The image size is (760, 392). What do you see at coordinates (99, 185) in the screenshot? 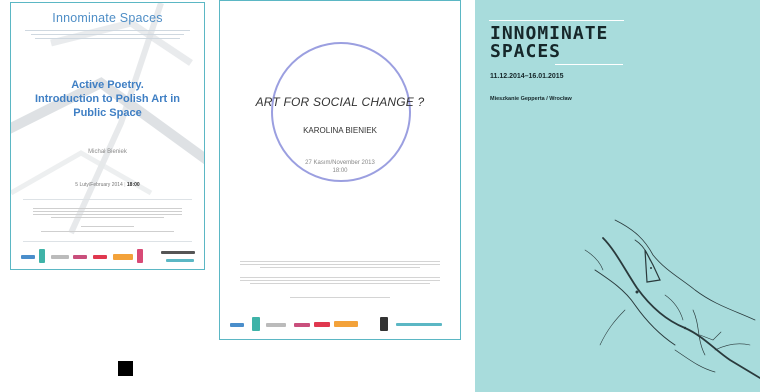
I see `poster1-date: 5 Luty/February 2014` at bounding box center [99, 185].